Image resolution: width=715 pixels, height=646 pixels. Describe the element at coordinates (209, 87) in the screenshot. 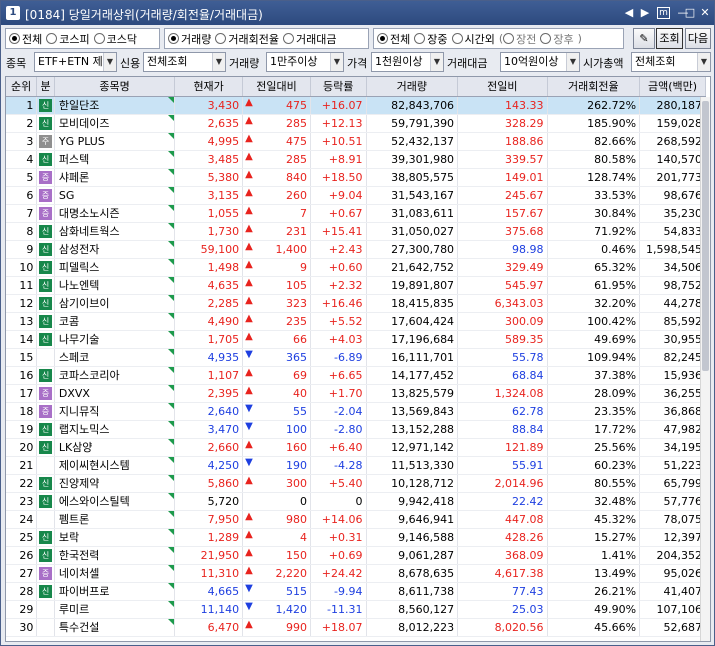

I see `column-header: 현재가` at that location.